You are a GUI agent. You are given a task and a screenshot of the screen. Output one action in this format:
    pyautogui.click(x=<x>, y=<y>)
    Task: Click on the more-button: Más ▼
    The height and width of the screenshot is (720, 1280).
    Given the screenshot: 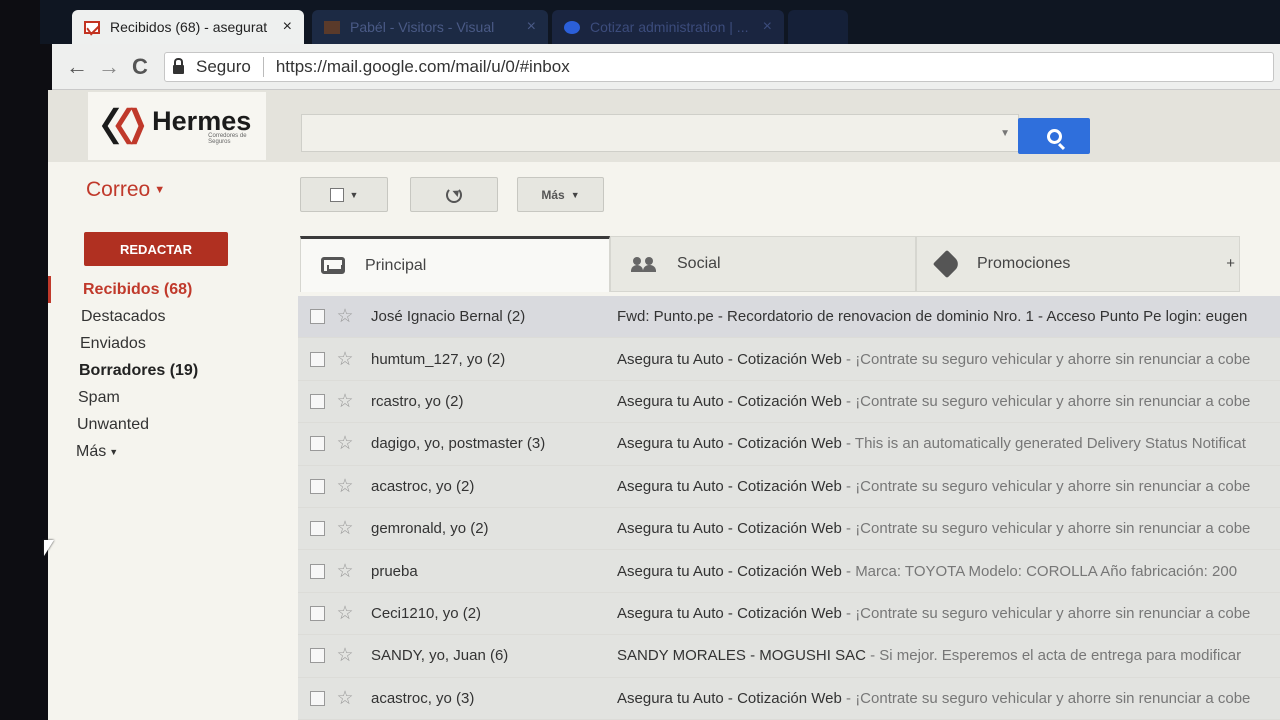 What is the action you would take?
    pyautogui.click(x=560, y=194)
    